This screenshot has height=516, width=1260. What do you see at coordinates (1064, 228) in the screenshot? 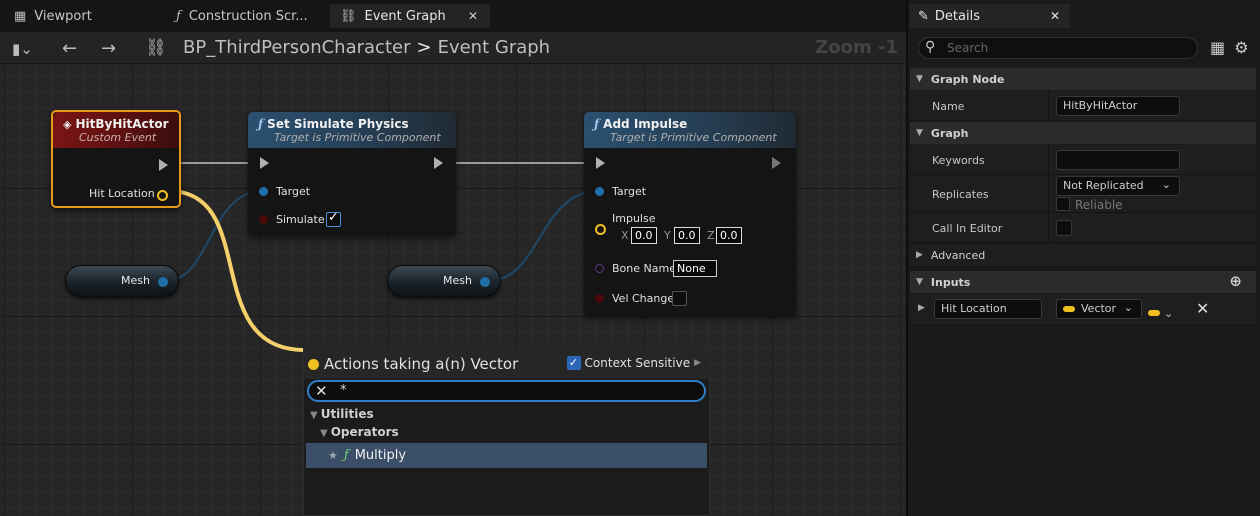
I see `call-in-editor-checkbox` at bounding box center [1064, 228].